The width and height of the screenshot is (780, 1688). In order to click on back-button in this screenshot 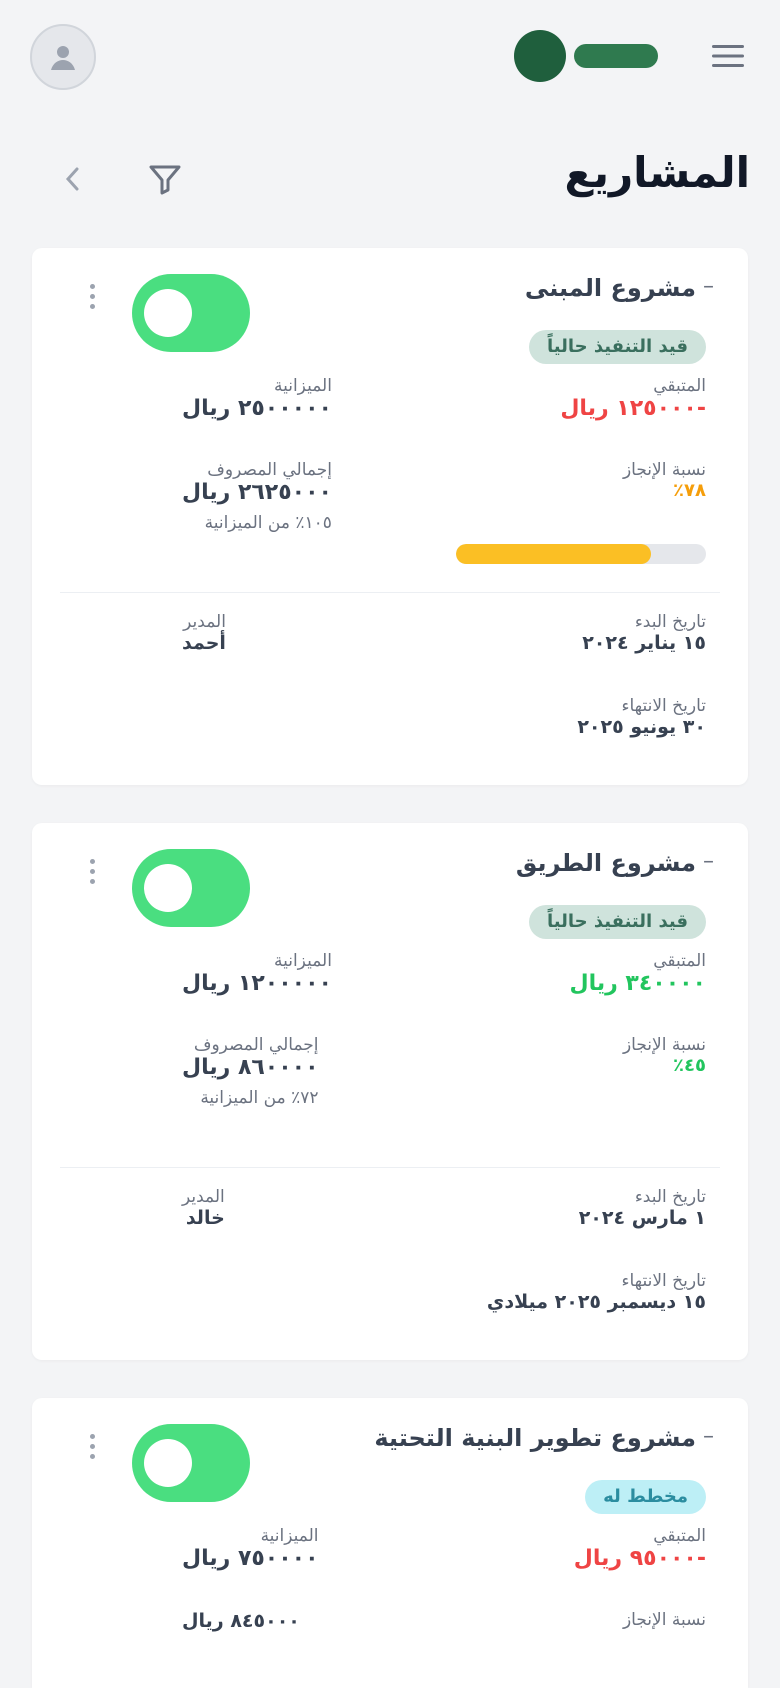, I will do `click(73, 179)`.